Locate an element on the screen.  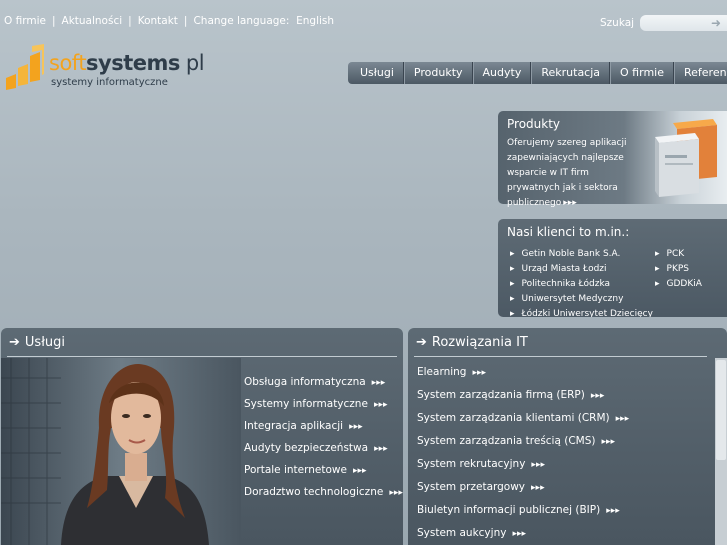
client-item: Politechnika Łódzka is located at coordinates (581, 284).